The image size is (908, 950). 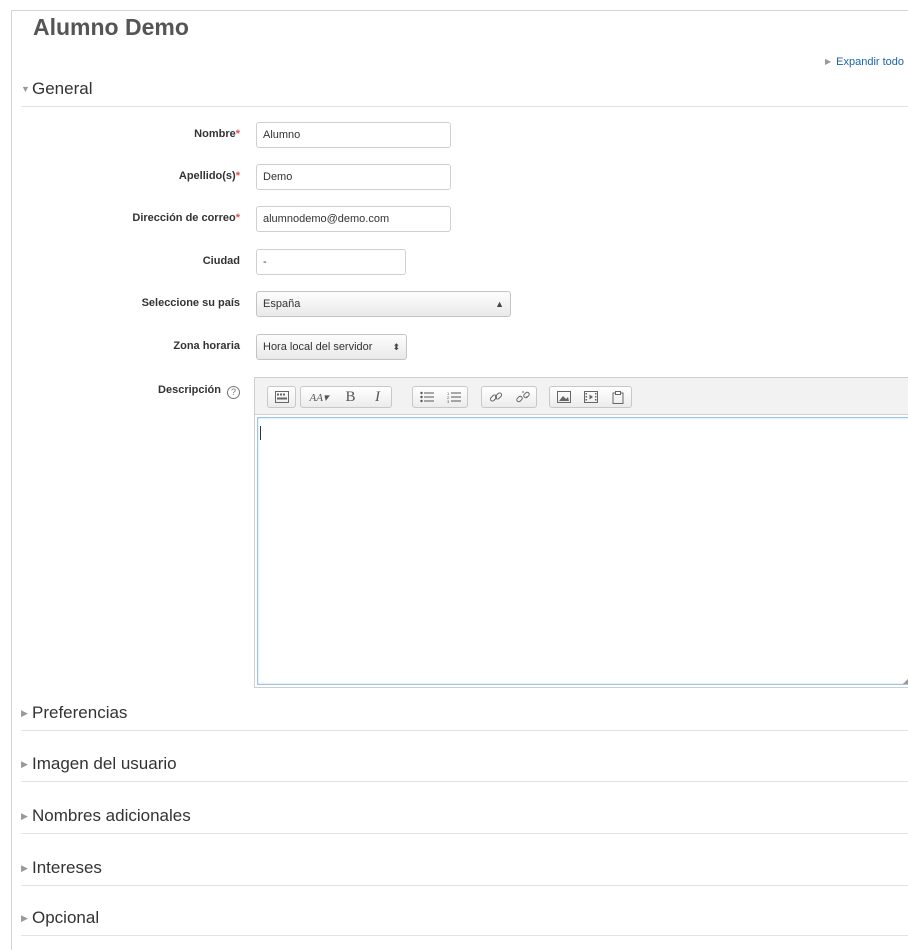 I want to click on pais-select: España ▲, so click(x=383, y=304).